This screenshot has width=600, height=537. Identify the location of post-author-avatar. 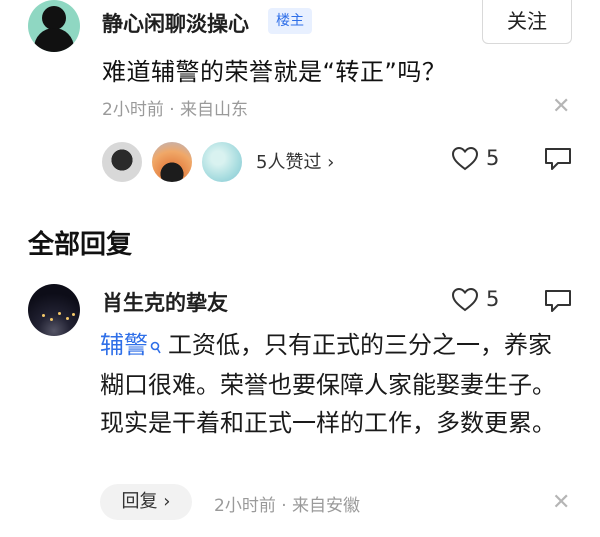
(54, 26).